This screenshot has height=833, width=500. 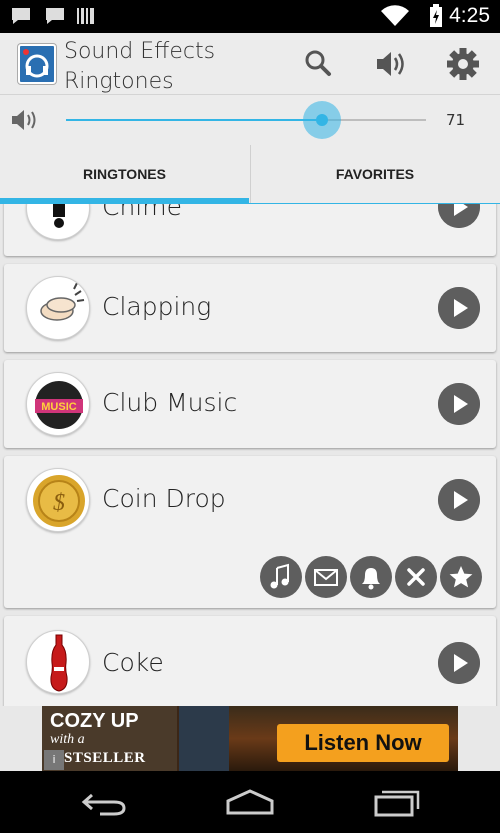 I want to click on volume-slider-knob, so click(x=322, y=120).